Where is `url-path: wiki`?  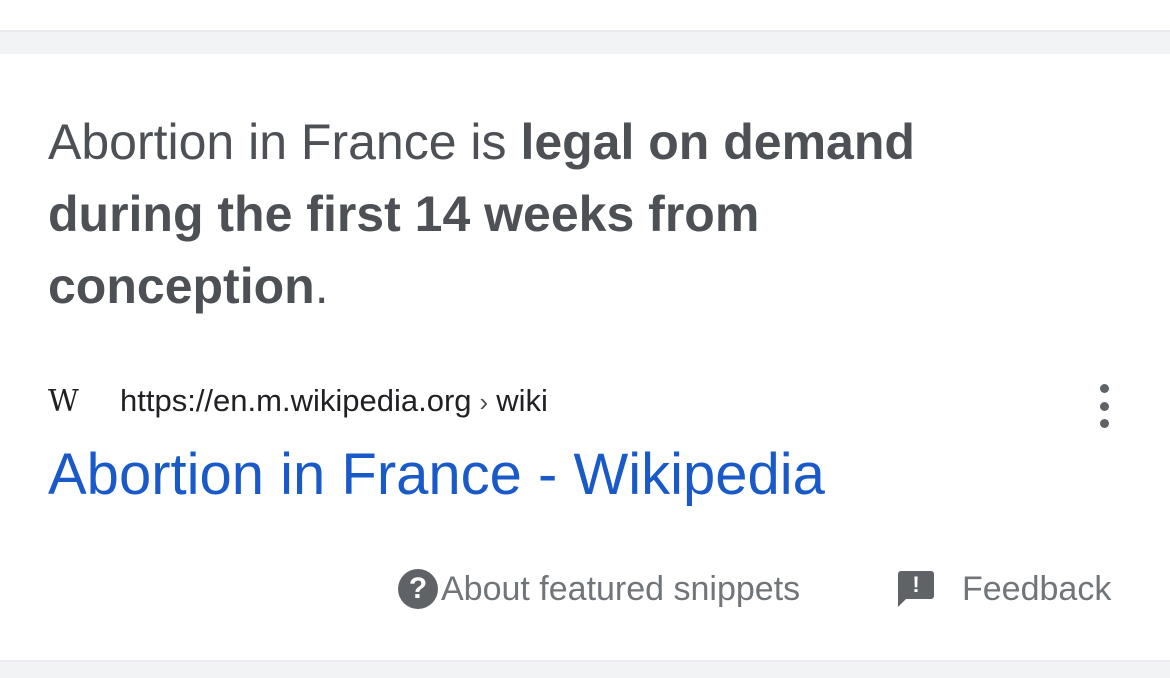
url-path: wiki is located at coordinates (522, 400).